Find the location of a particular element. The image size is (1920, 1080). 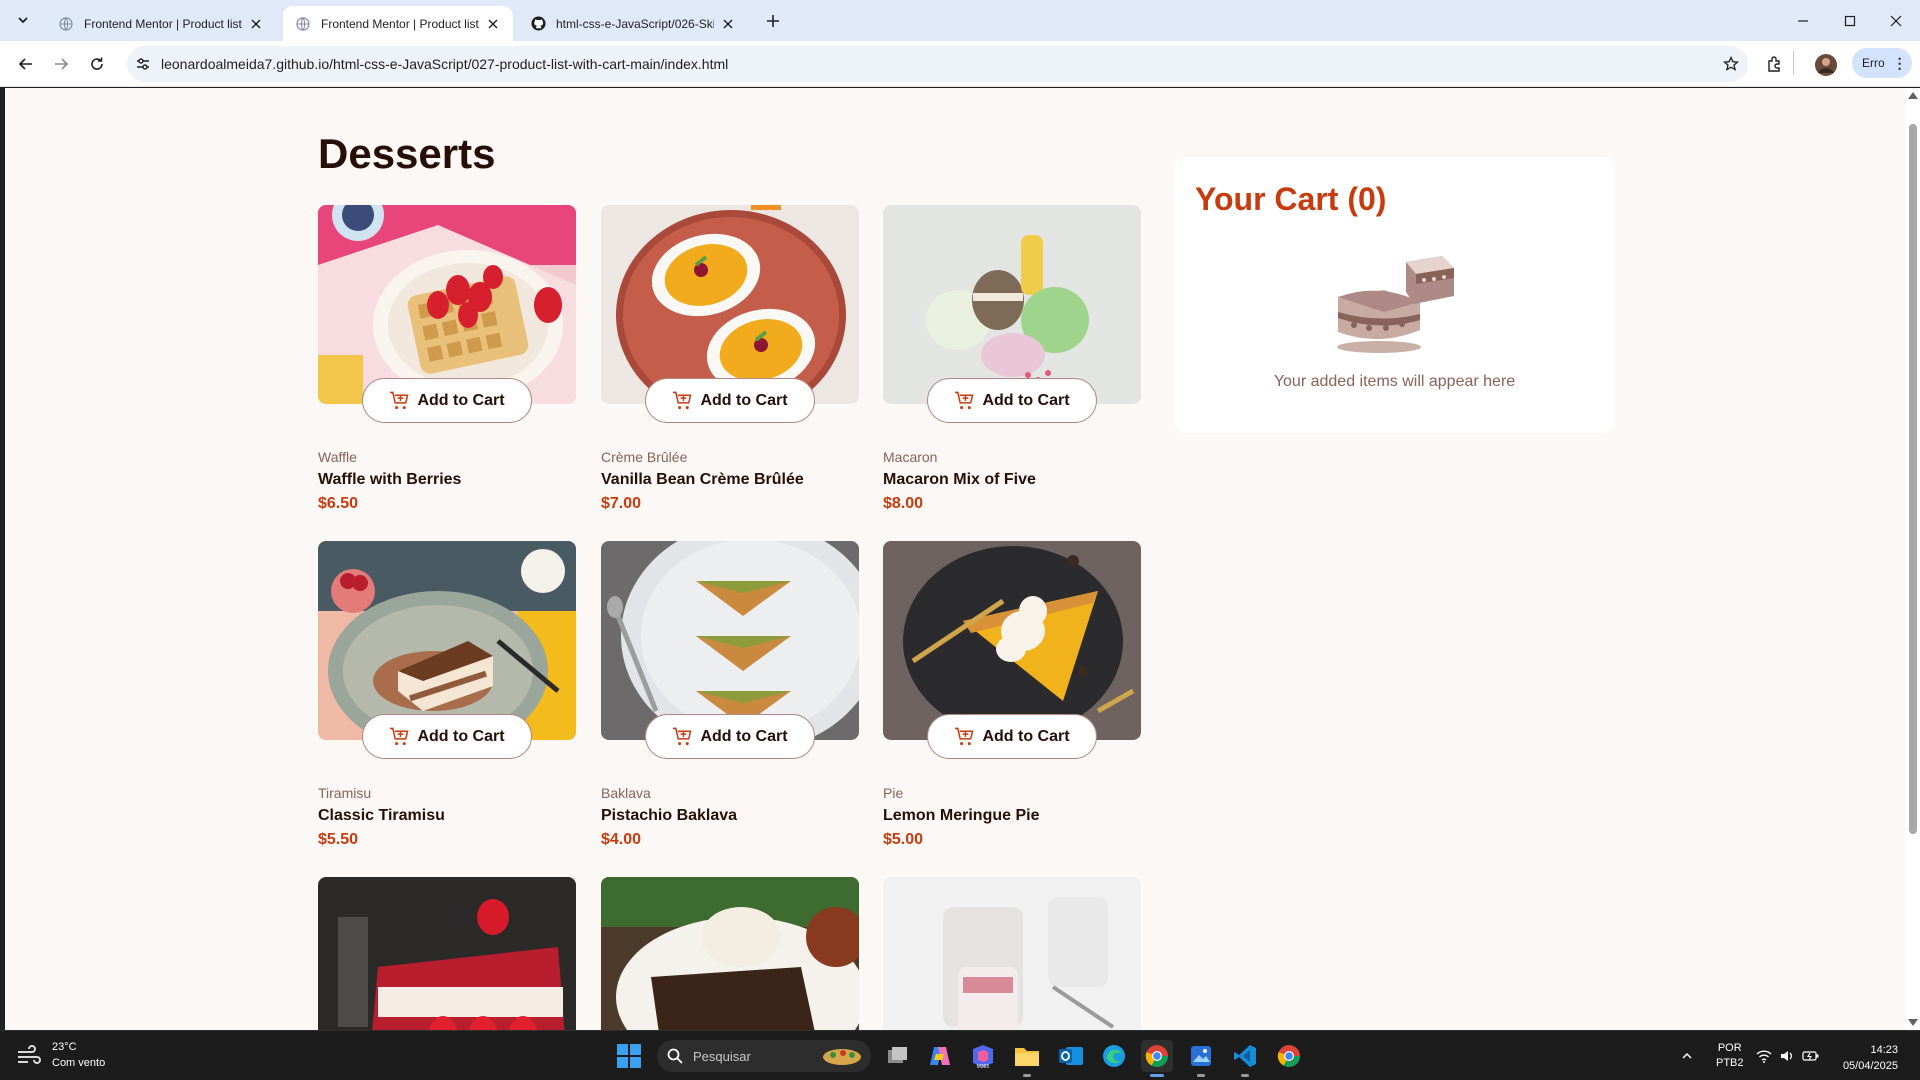

weather-widget: 23°C Com vento is located at coordinates (60, 1055).